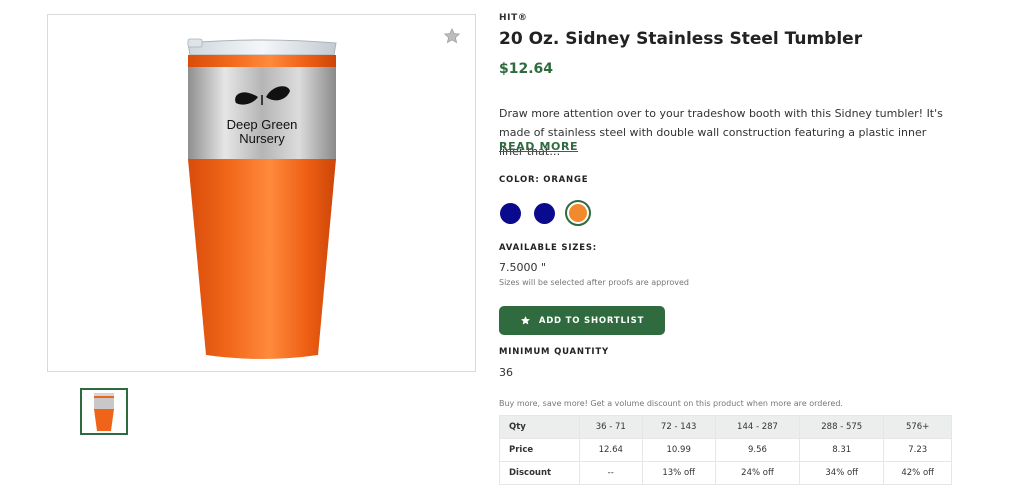 The height and width of the screenshot is (498, 1024). Describe the element at coordinates (578, 213) in the screenshot. I see `color-swatch-orange` at that location.